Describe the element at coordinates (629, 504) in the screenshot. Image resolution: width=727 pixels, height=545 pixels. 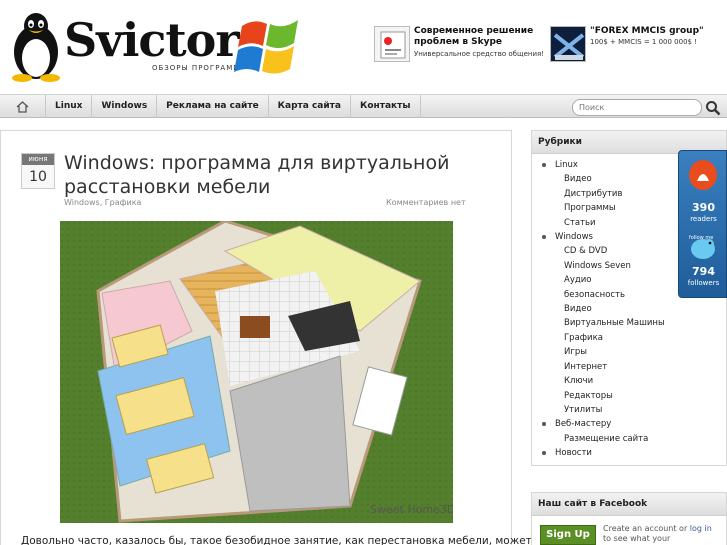
I see `facebook-widget-title: Наш сайт в Facebook` at that location.